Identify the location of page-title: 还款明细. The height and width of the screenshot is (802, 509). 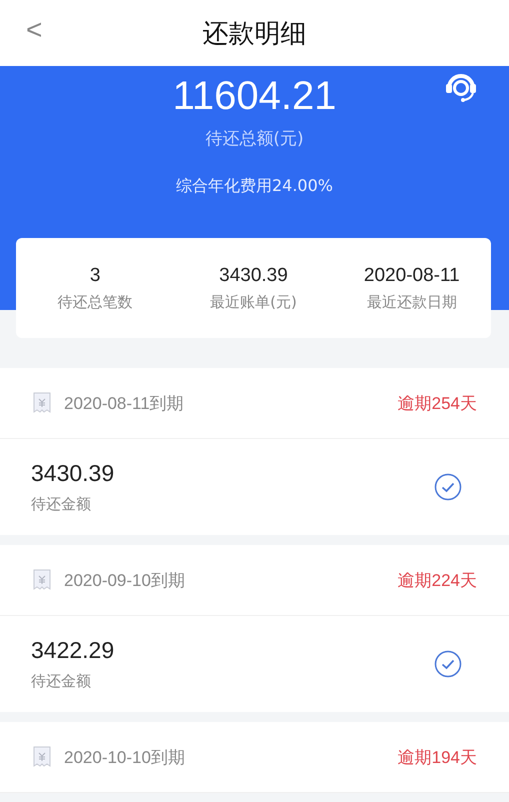
(254, 34).